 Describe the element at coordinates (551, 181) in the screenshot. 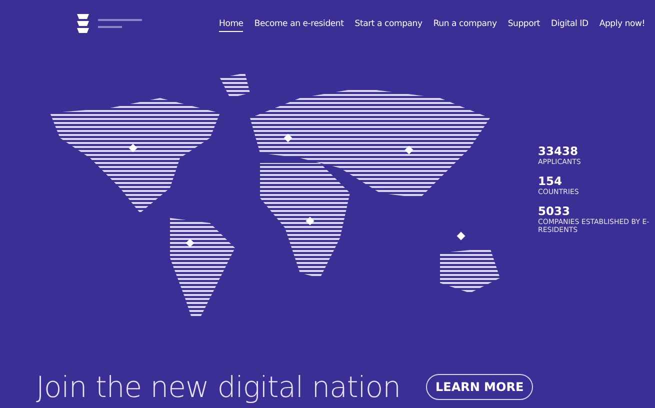

I see `stat-value: 154` at that location.